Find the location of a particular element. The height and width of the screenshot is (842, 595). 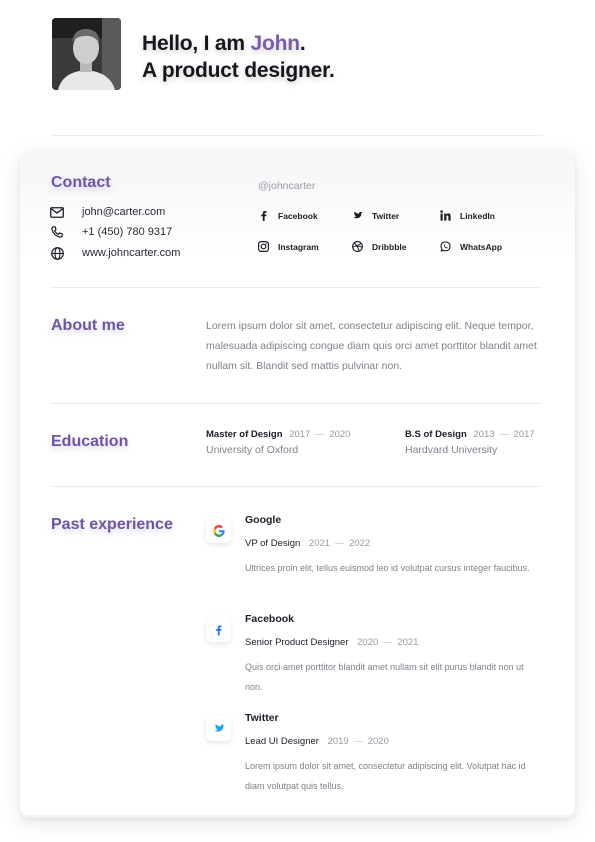

social-link-whatsapp: WhatsApp is located at coordinates (471, 246).